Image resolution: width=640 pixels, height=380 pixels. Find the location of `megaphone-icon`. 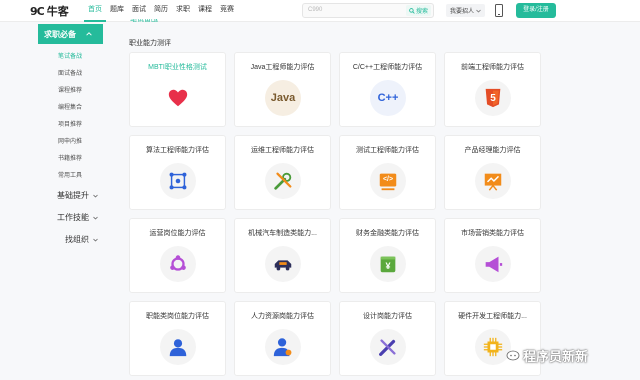

megaphone-icon is located at coordinates (493, 264).